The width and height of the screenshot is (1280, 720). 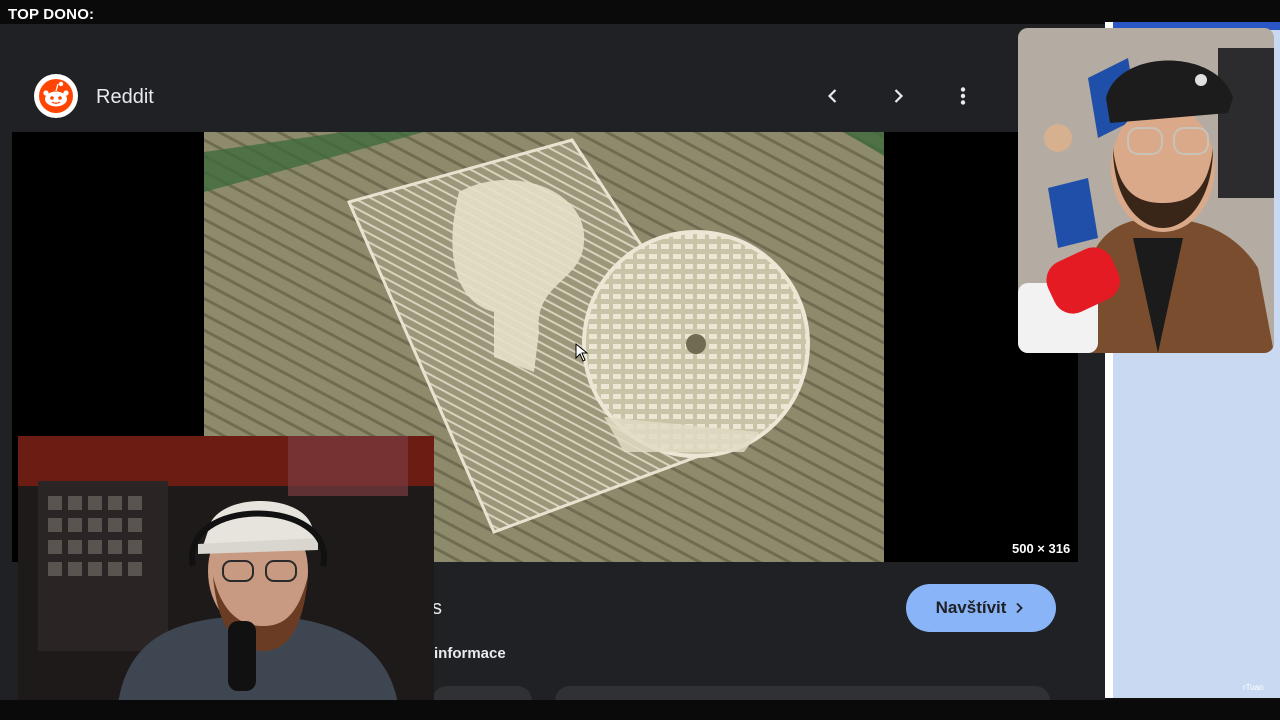 I want to click on more-options-button, so click(x=963, y=96).